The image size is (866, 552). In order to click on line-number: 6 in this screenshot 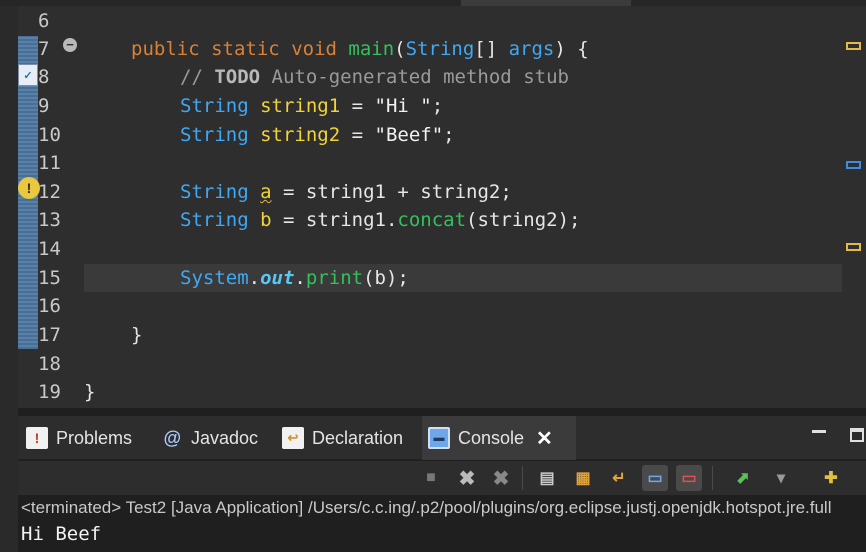, I will do `click(44, 21)`.